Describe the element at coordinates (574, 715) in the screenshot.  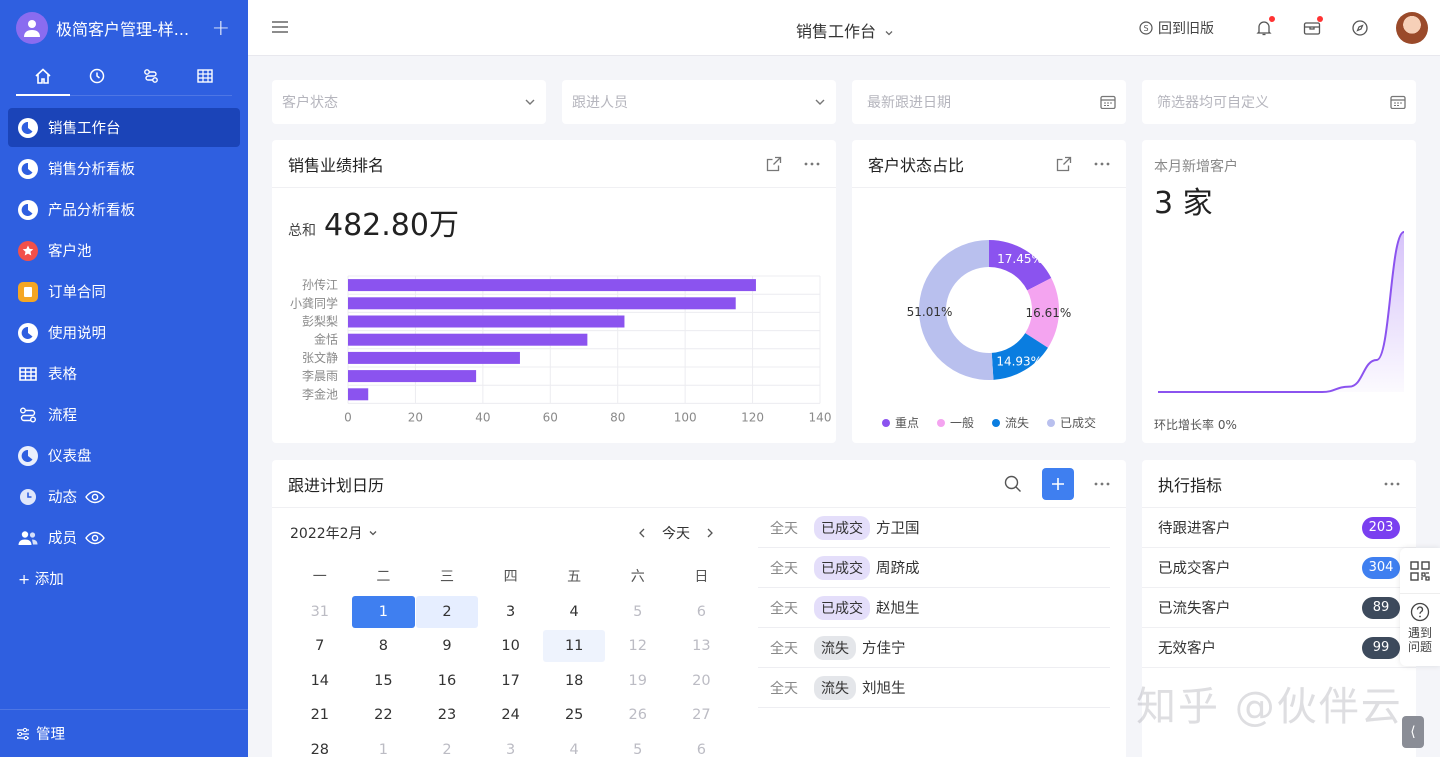
I see `calendar-day: 25` at that location.